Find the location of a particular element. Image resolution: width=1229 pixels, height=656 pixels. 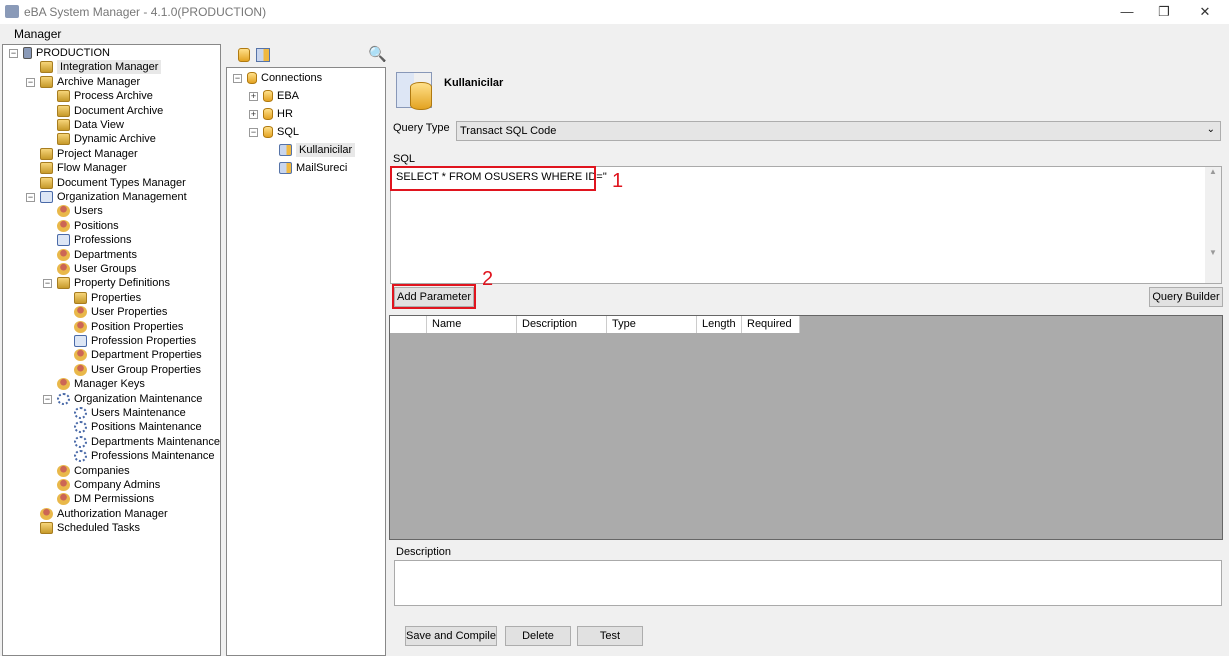

tree-item: Organization Maintenance is located at coordinates (129, 399).